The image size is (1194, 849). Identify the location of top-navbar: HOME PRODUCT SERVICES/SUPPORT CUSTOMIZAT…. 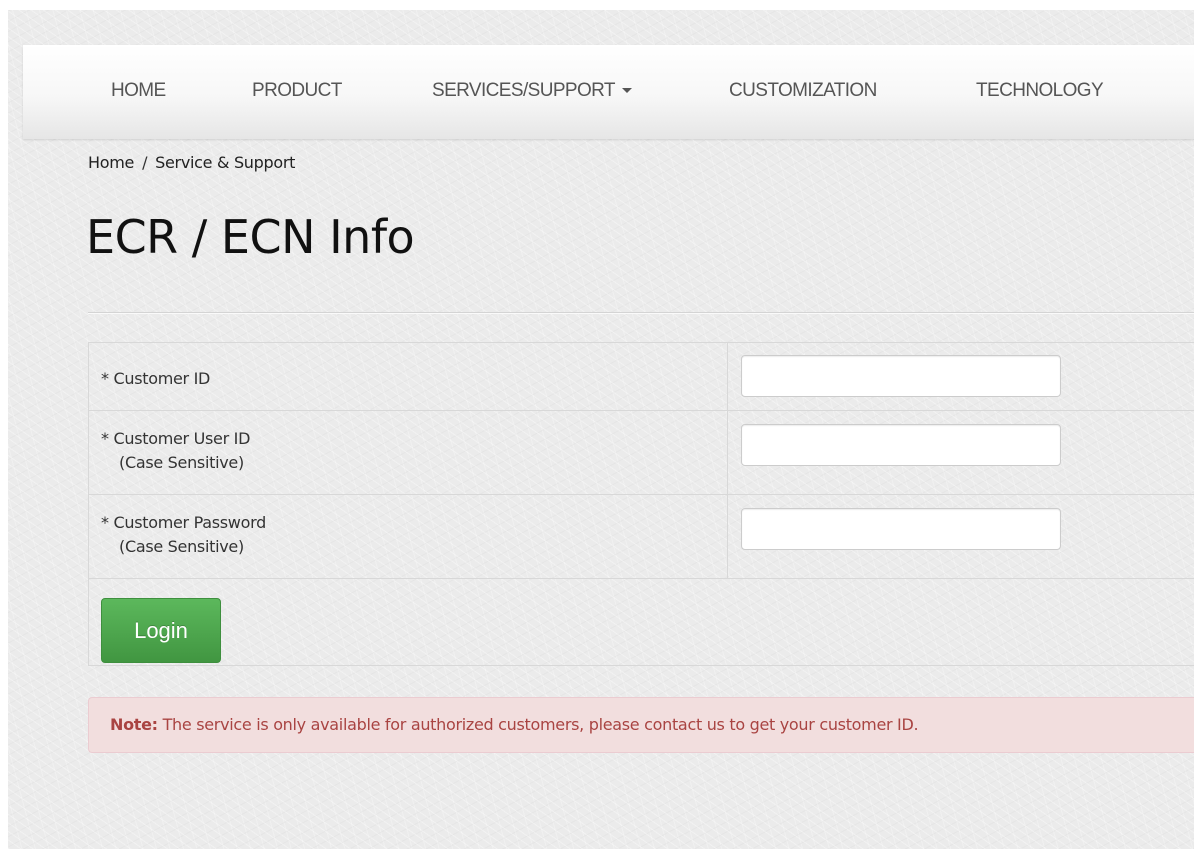
(608, 92).